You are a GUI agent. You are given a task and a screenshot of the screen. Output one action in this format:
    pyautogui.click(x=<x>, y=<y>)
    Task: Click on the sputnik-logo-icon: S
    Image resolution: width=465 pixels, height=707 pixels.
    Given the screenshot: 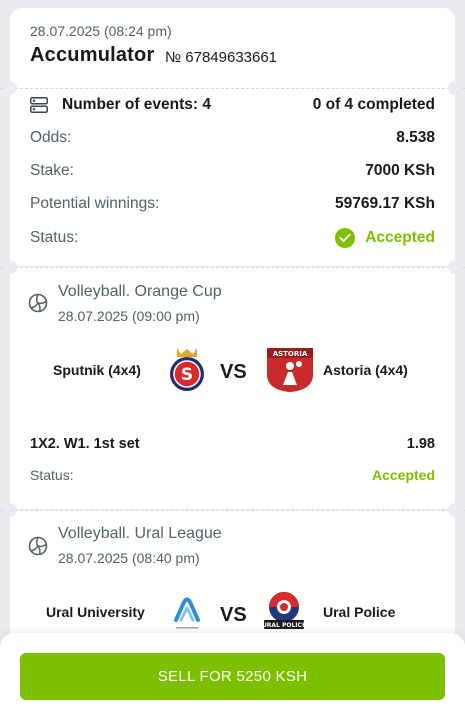 What is the action you would take?
    pyautogui.click(x=187, y=369)
    